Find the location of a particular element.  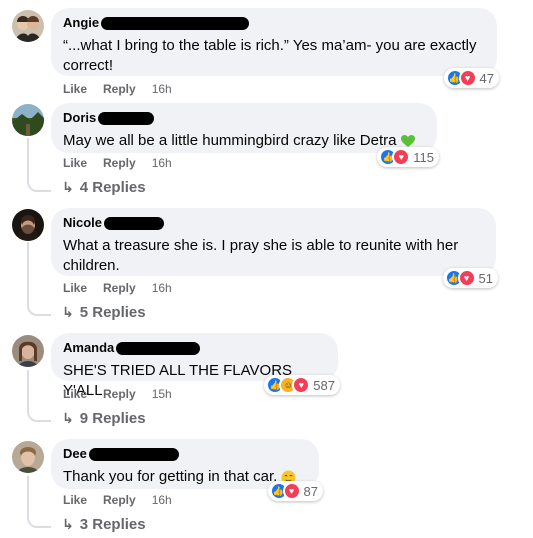

replies-count: 9 Replies is located at coordinates (112, 418).